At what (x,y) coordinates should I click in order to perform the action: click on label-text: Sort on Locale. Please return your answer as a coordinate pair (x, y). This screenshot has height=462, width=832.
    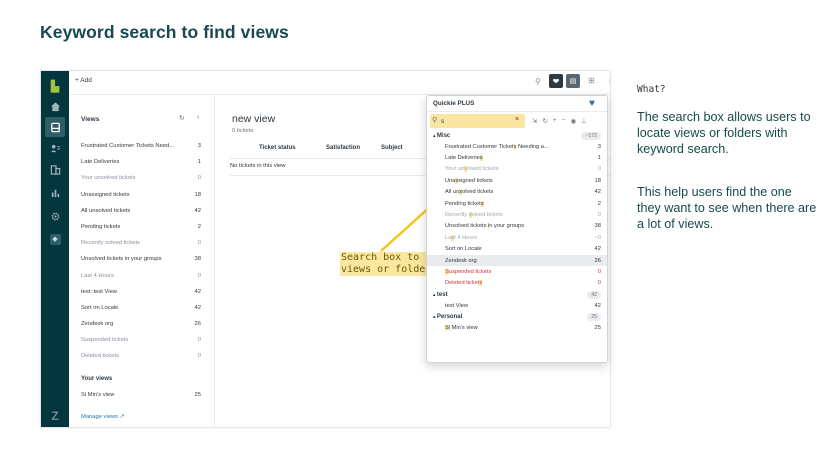
    Looking at the image, I should click on (463, 249).